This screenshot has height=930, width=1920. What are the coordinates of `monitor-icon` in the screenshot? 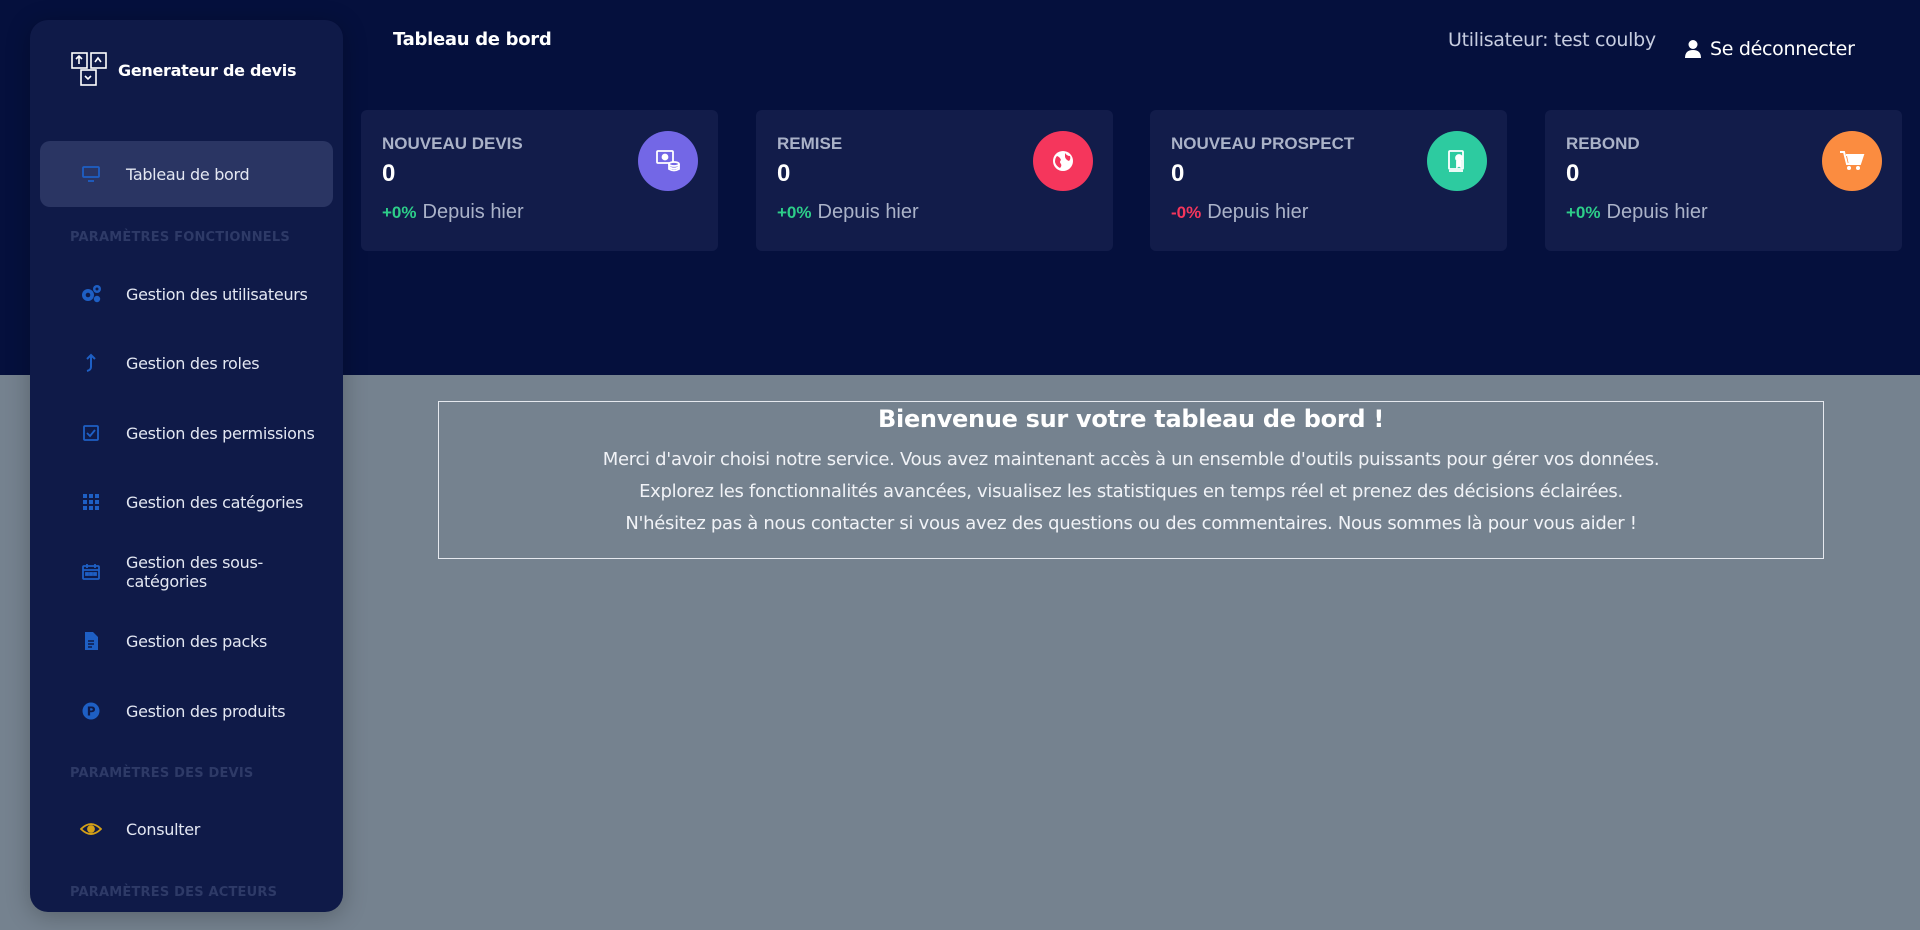 It's located at (91, 174).